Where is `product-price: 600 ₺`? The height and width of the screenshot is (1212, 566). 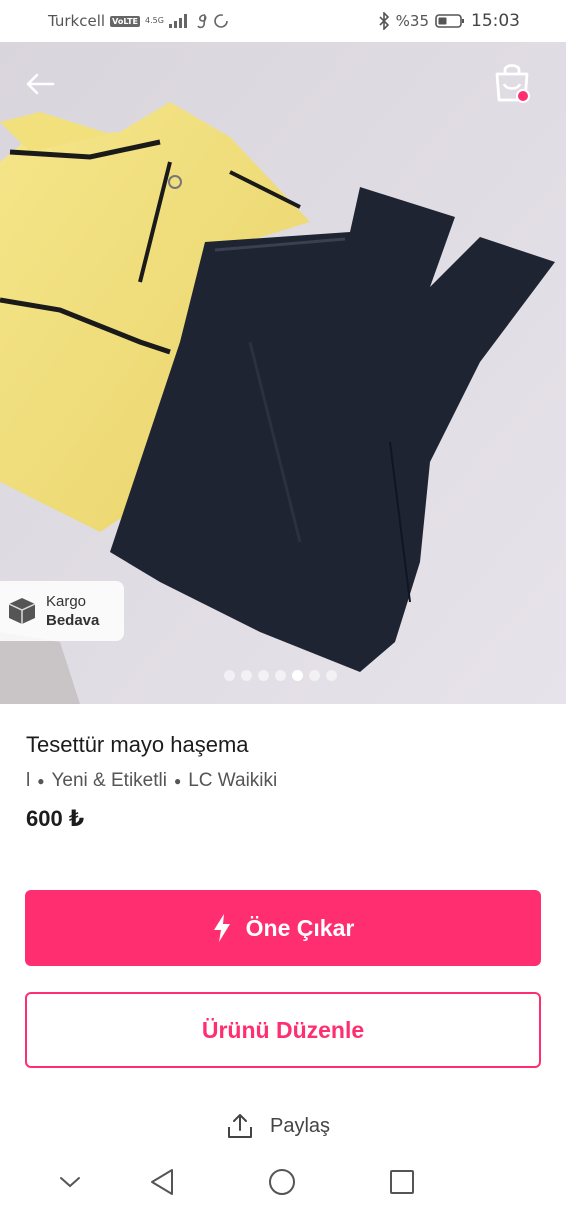 product-price: 600 ₺ is located at coordinates (55, 818).